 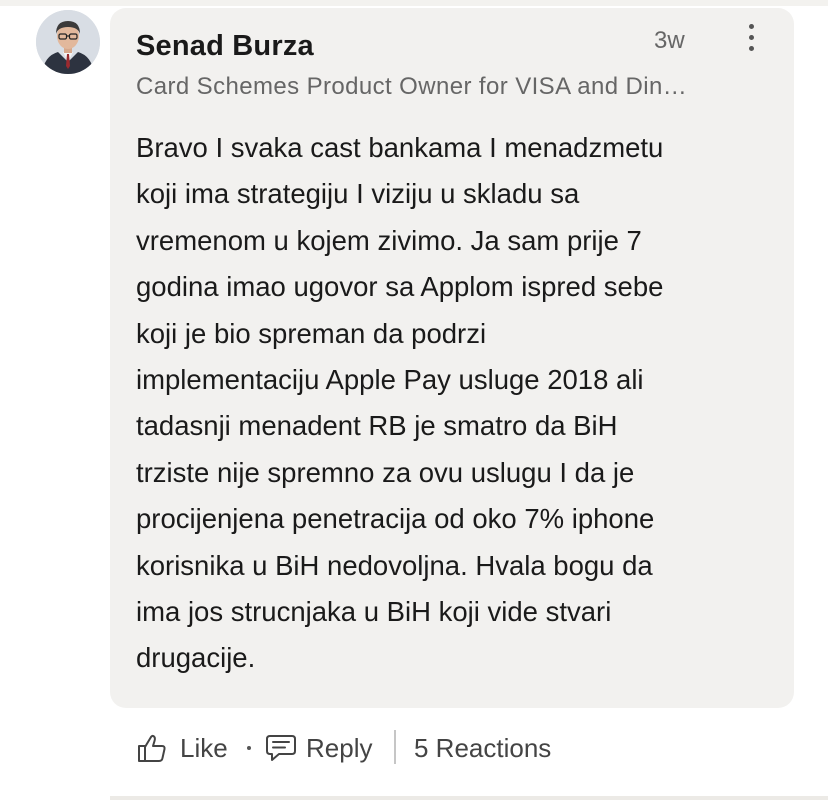 I want to click on comment-actions: Like Reply 5 Reactions, so click(x=446, y=748).